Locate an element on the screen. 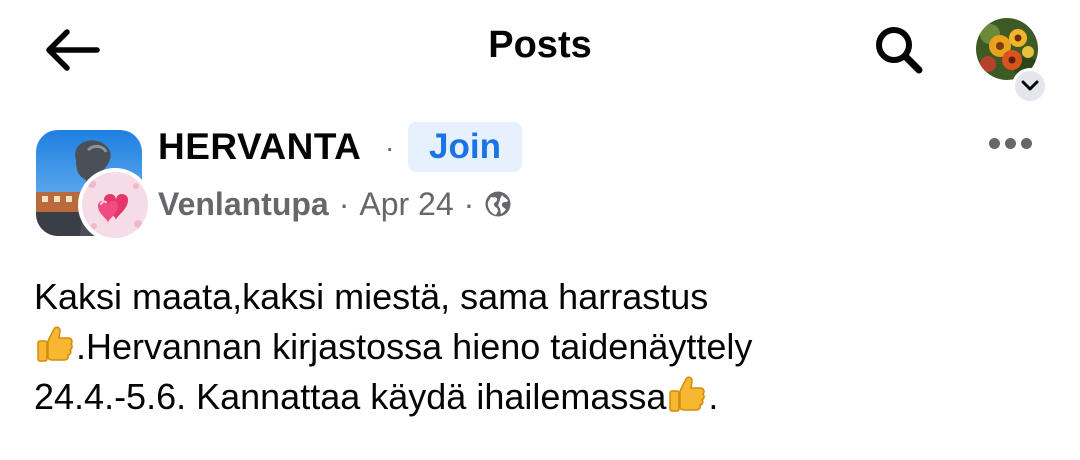 The image size is (1080, 460). search-button is located at coordinates (899, 50).